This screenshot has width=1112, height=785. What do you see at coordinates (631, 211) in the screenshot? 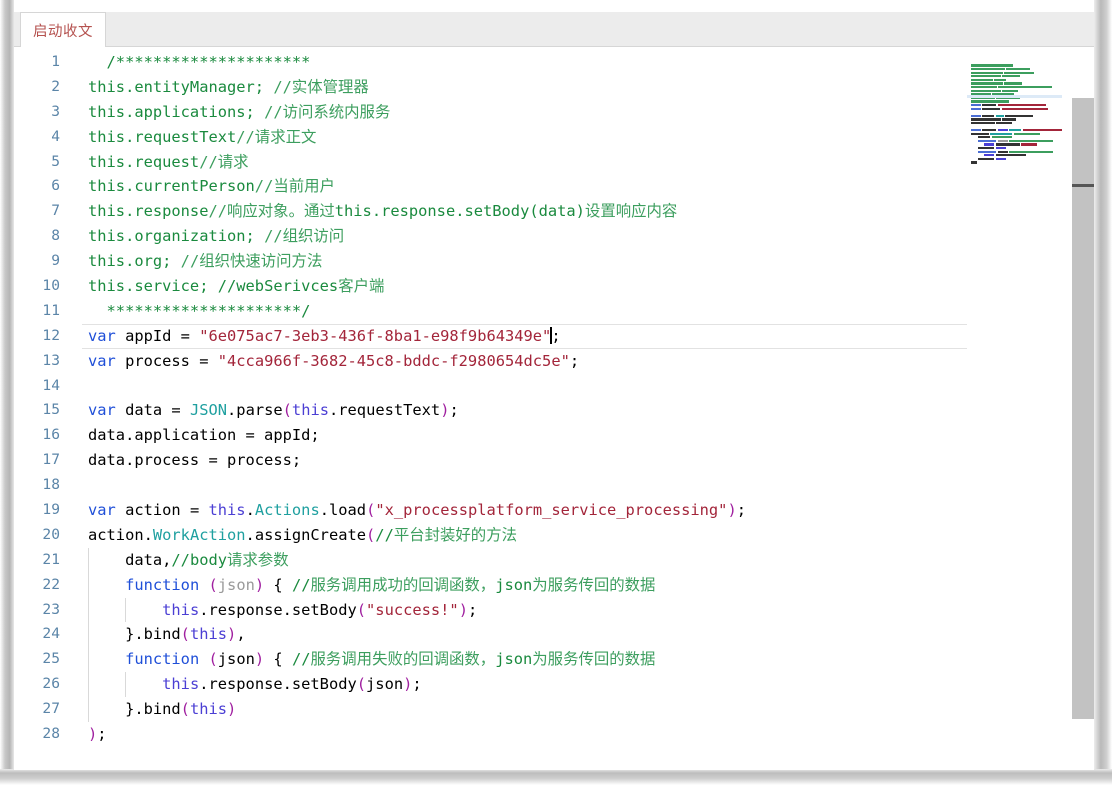
I see `code-token: 设置响应内容` at bounding box center [631, 211].